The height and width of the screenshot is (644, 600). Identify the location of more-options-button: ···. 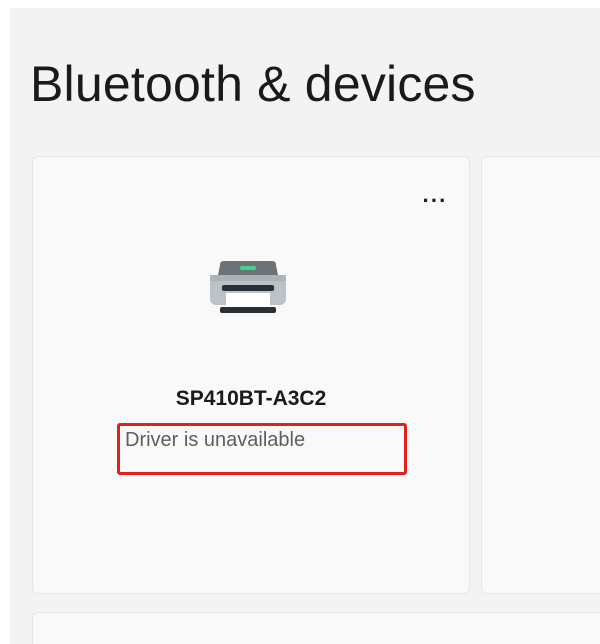
(435, 201).